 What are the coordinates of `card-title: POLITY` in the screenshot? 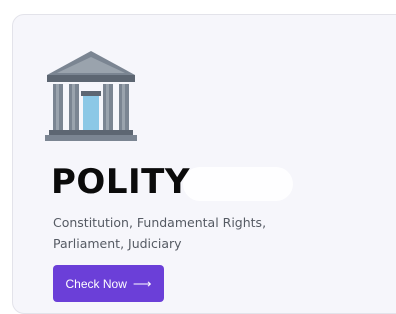 It's located at (120, 182).